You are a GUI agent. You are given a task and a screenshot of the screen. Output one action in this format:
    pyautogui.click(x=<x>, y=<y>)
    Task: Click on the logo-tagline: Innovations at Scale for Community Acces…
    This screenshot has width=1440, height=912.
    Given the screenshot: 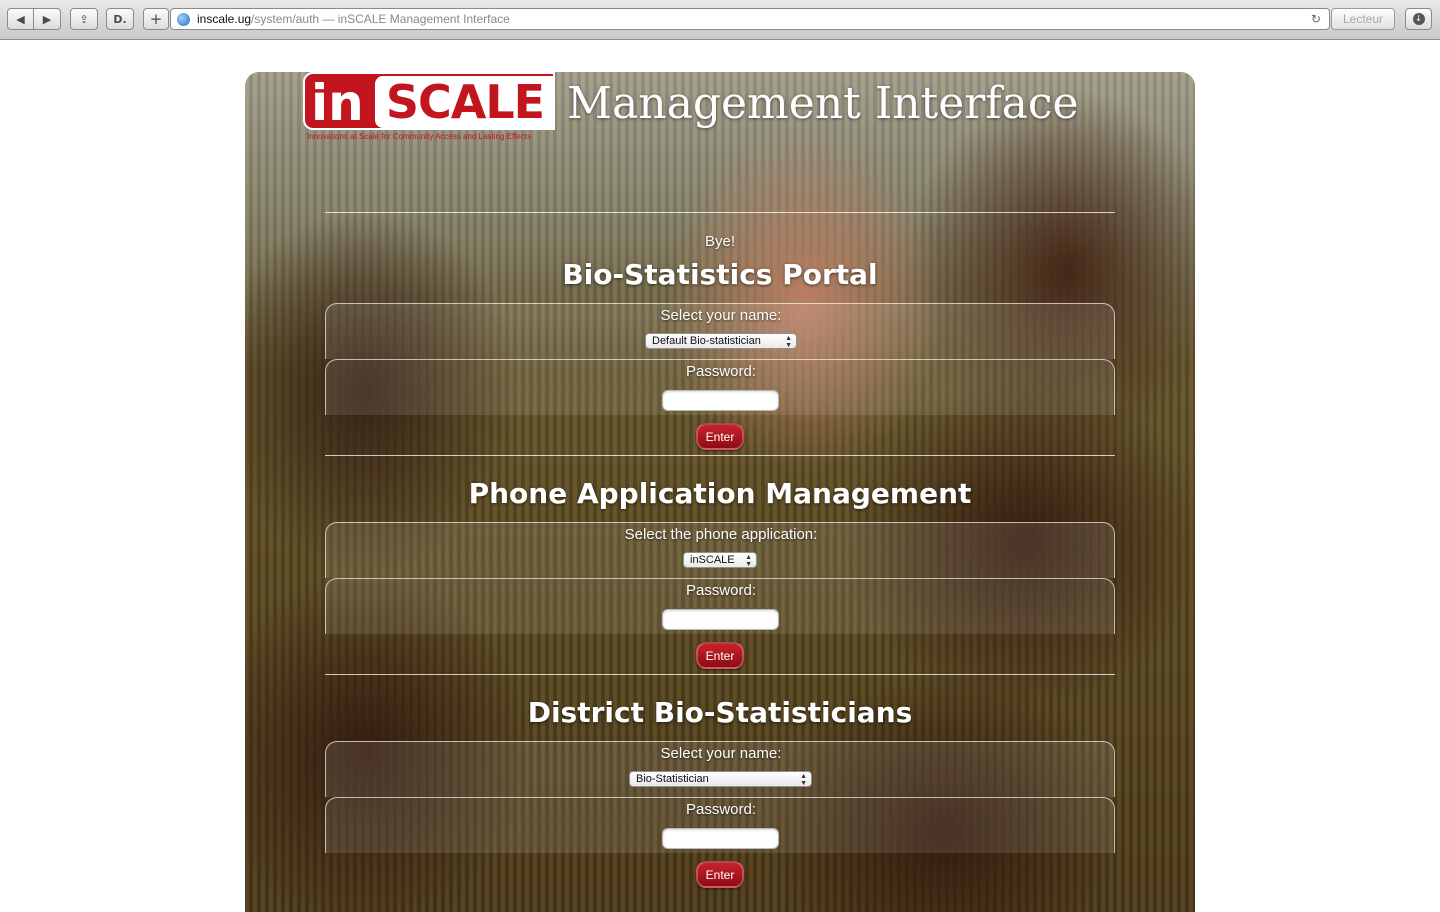 What is the action you would take?
    pyautogui.click(x=419, y=136)
    